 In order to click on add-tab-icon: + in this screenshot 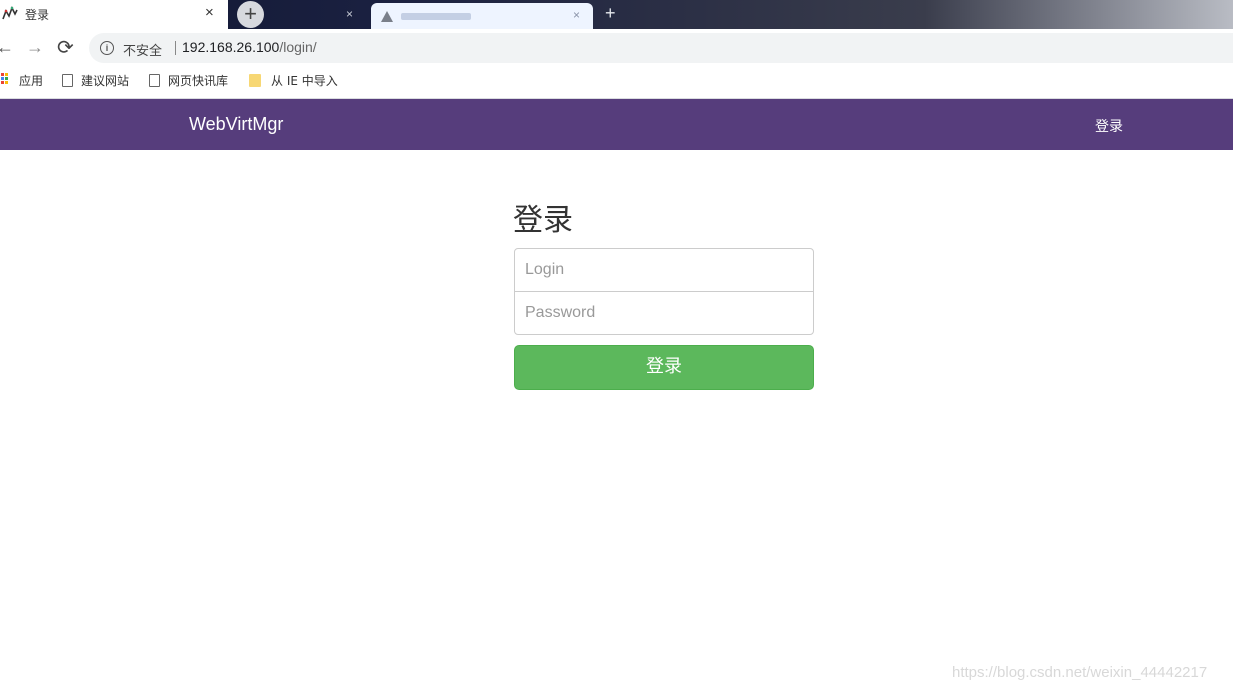, I will do `click(610, 13)`.